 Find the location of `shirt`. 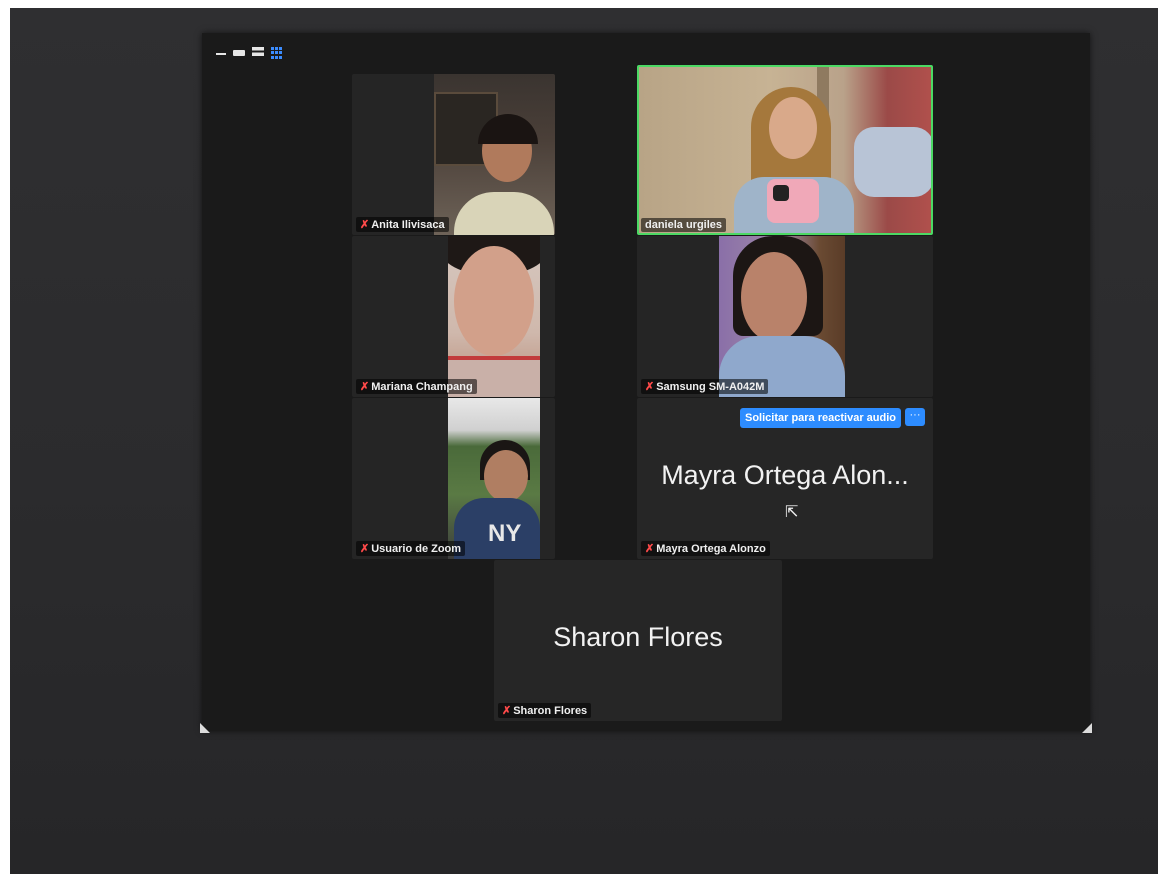

shirt is located at coordinates (504, 213).